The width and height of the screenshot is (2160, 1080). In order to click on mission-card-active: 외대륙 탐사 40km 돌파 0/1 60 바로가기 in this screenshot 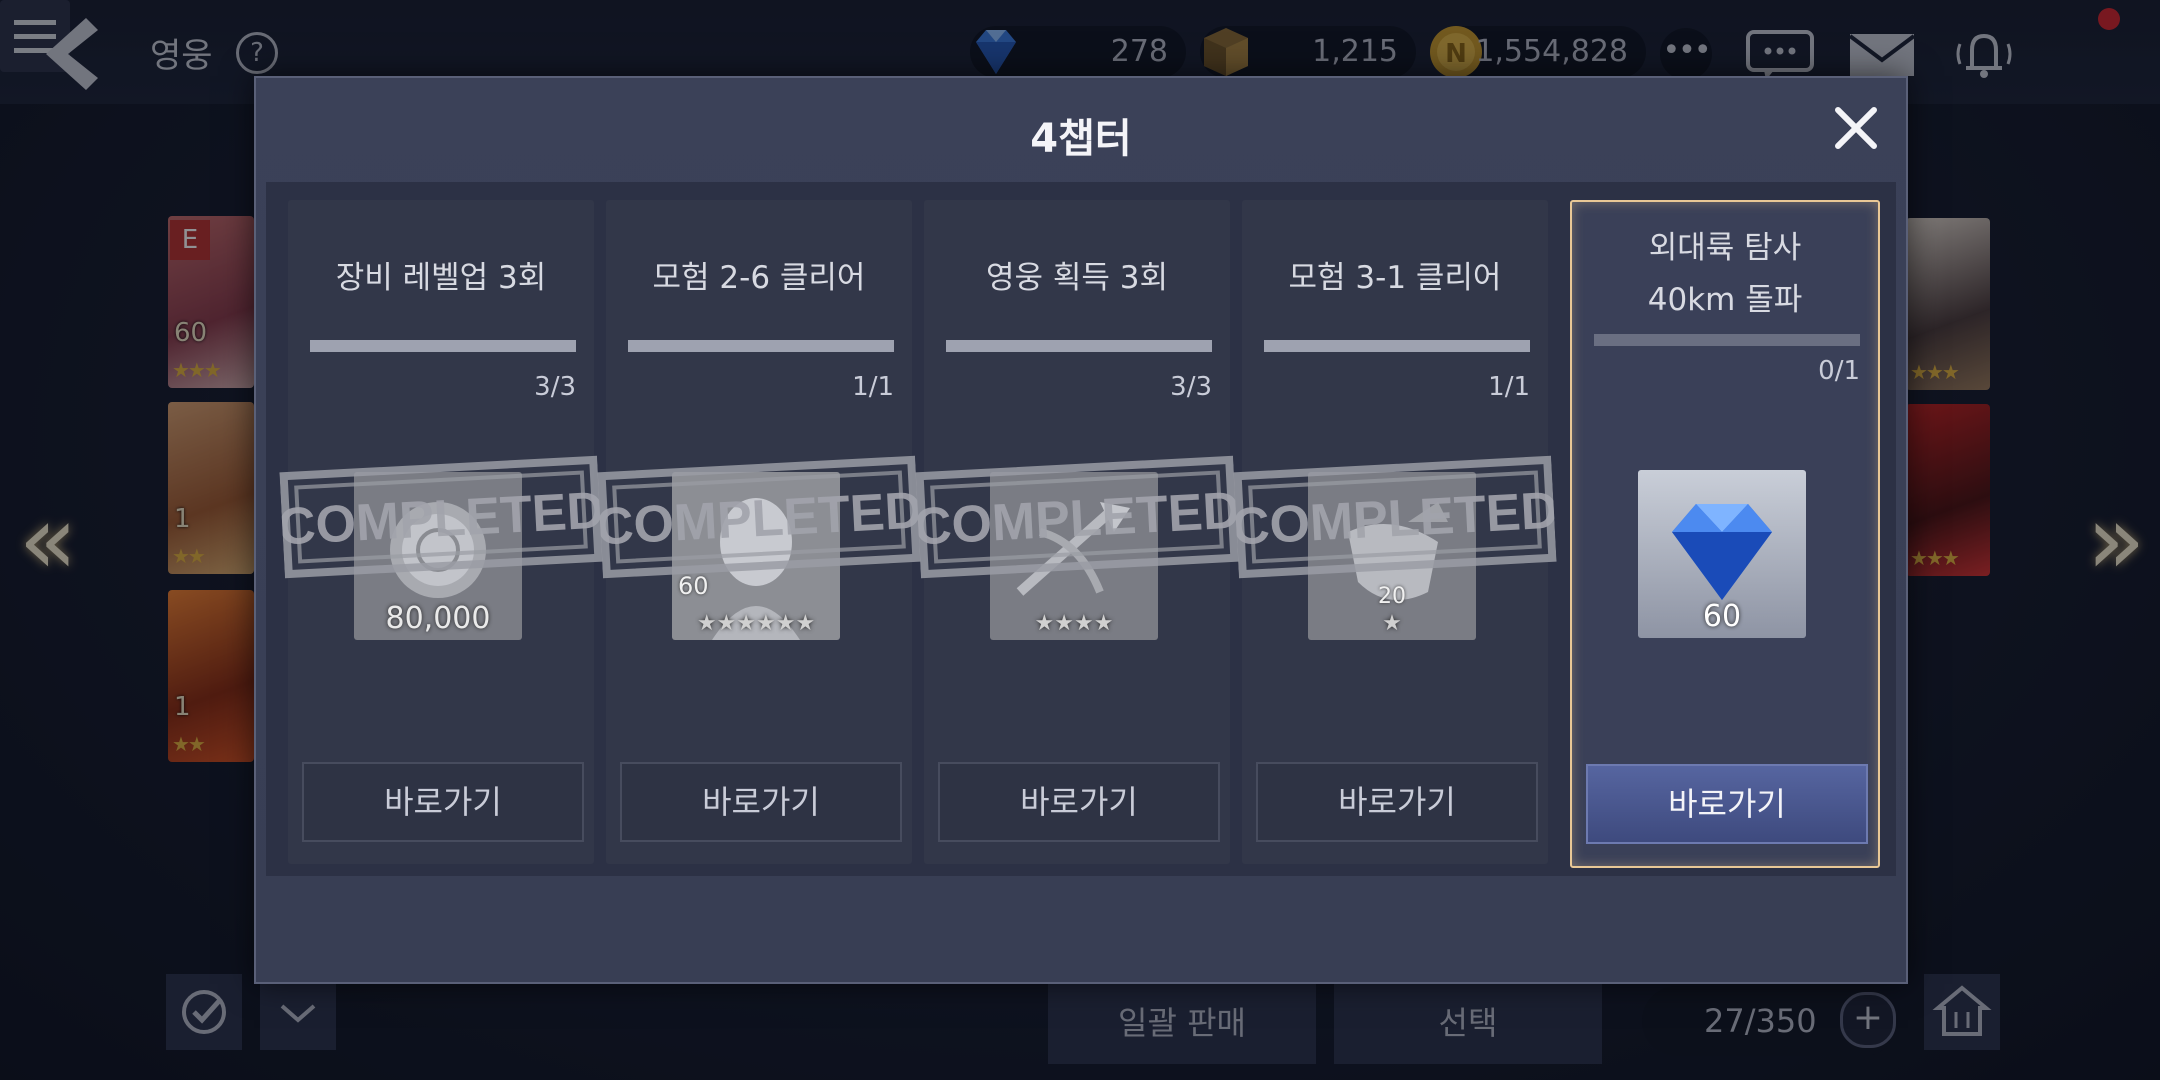, I will do `click(1725, 534)`.